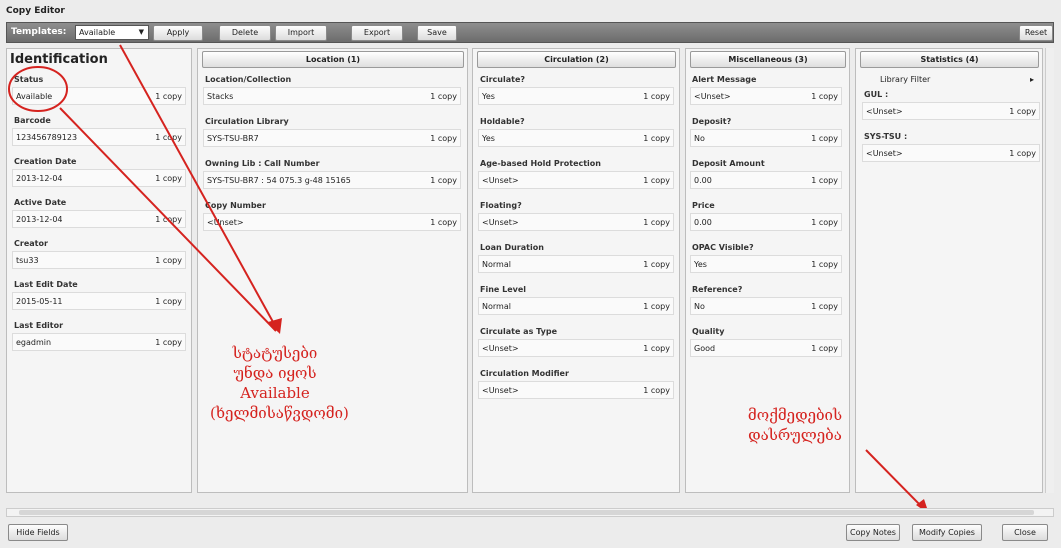  I want to click on annotation-line-text: უნდა იყოს, so click(275, 373).